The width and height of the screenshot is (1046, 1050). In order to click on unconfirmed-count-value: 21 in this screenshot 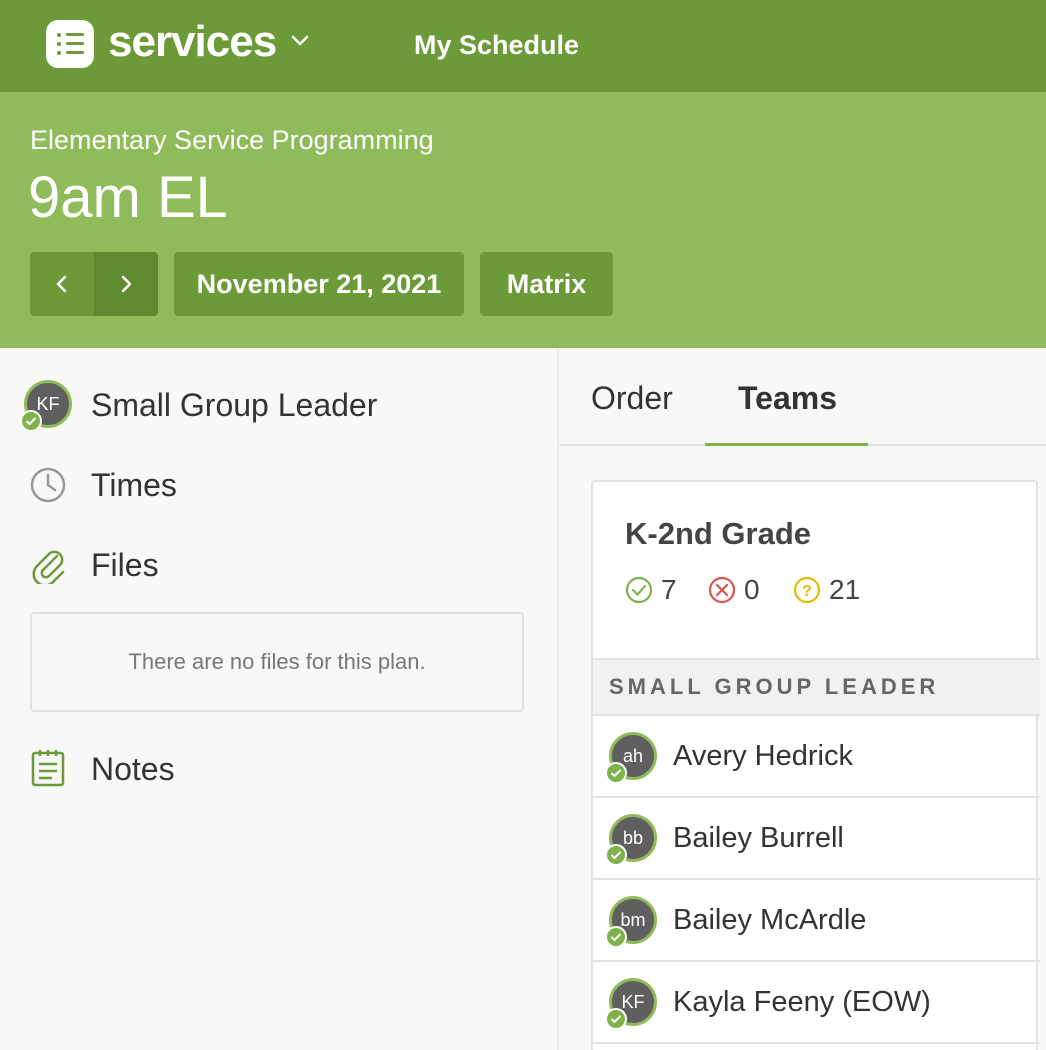, I will do `click(845, 589)`.